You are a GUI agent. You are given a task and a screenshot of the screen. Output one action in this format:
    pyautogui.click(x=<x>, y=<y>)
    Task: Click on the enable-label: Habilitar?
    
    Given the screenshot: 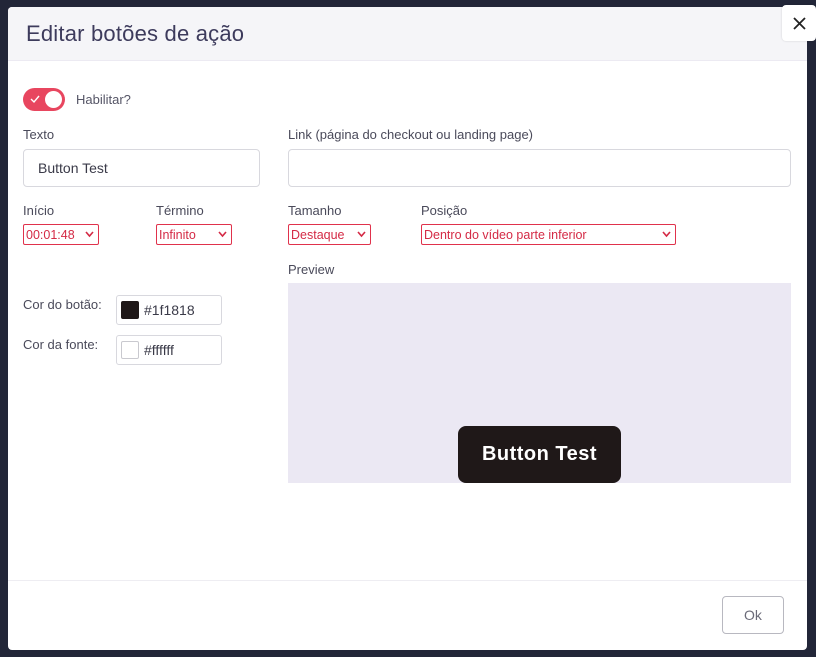 What is the action you would take?
    pyautogui.click(x=103, y=99)
    